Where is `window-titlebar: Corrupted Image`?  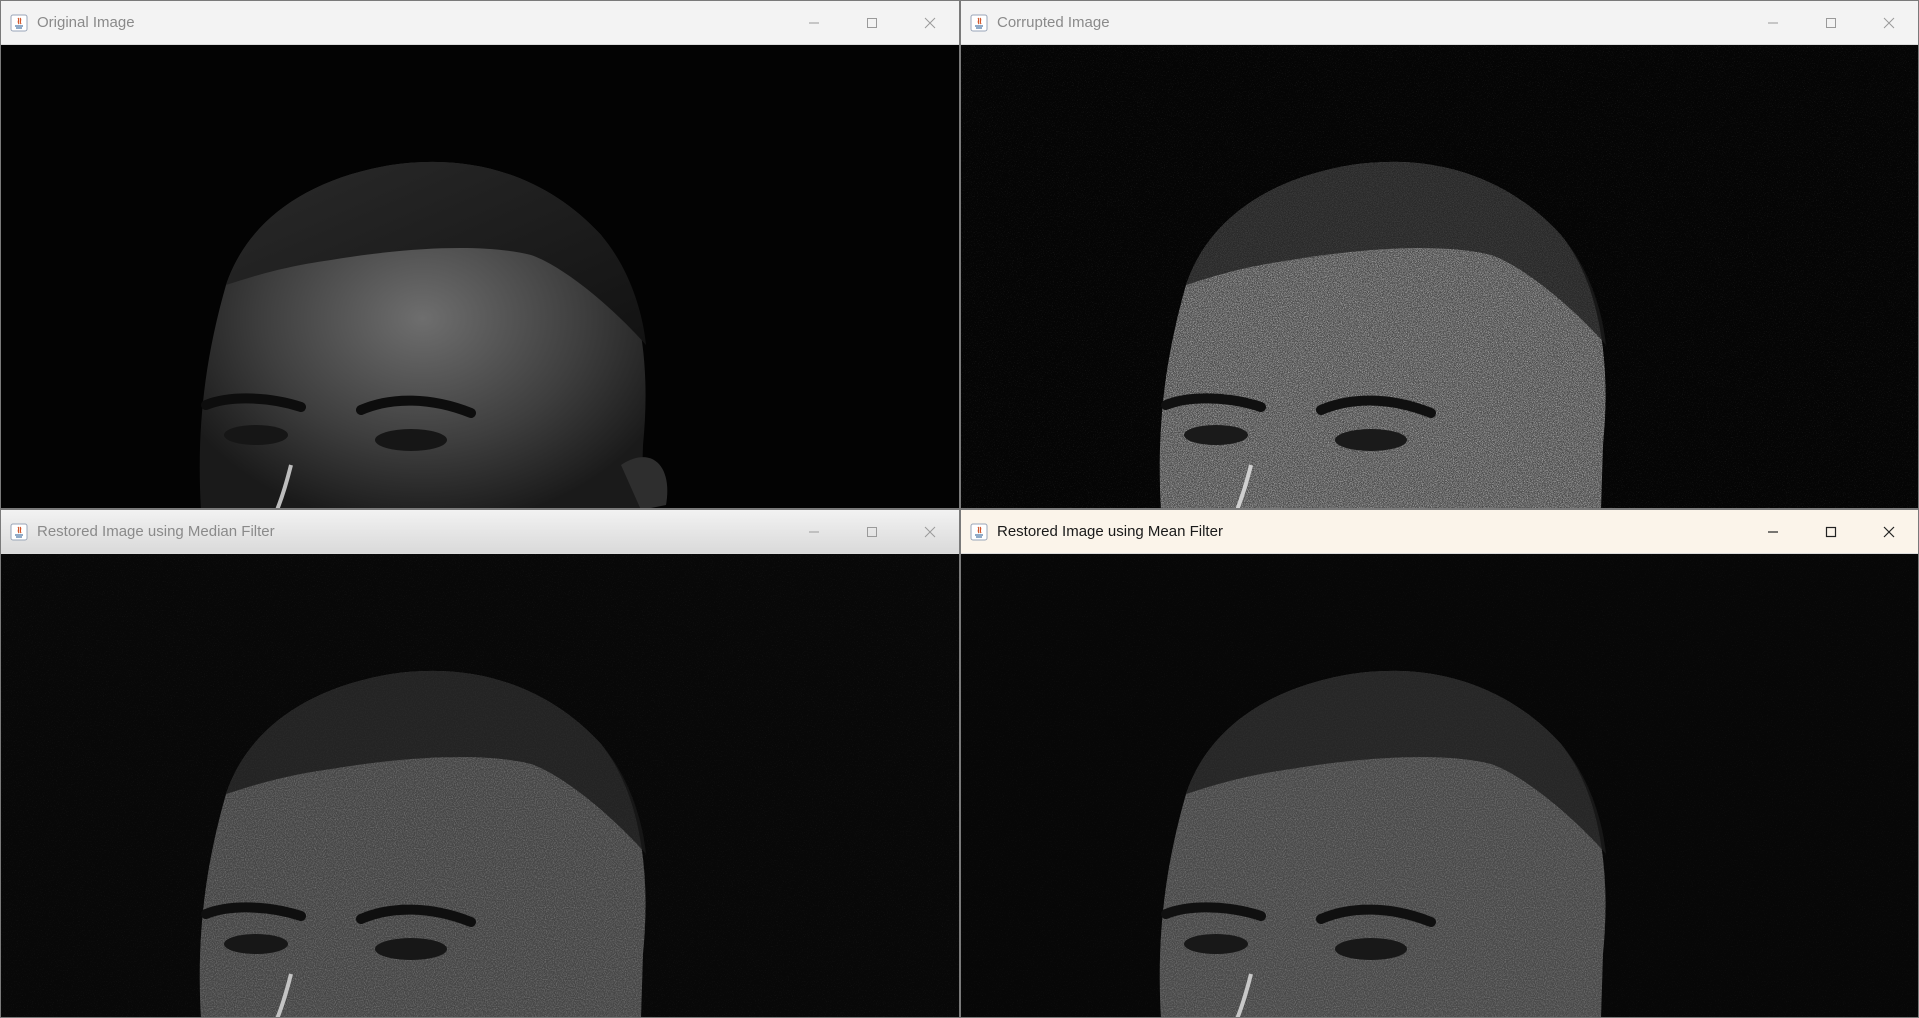
window-titlebar: Corrupted Image is located at coordinates (1439, 23).